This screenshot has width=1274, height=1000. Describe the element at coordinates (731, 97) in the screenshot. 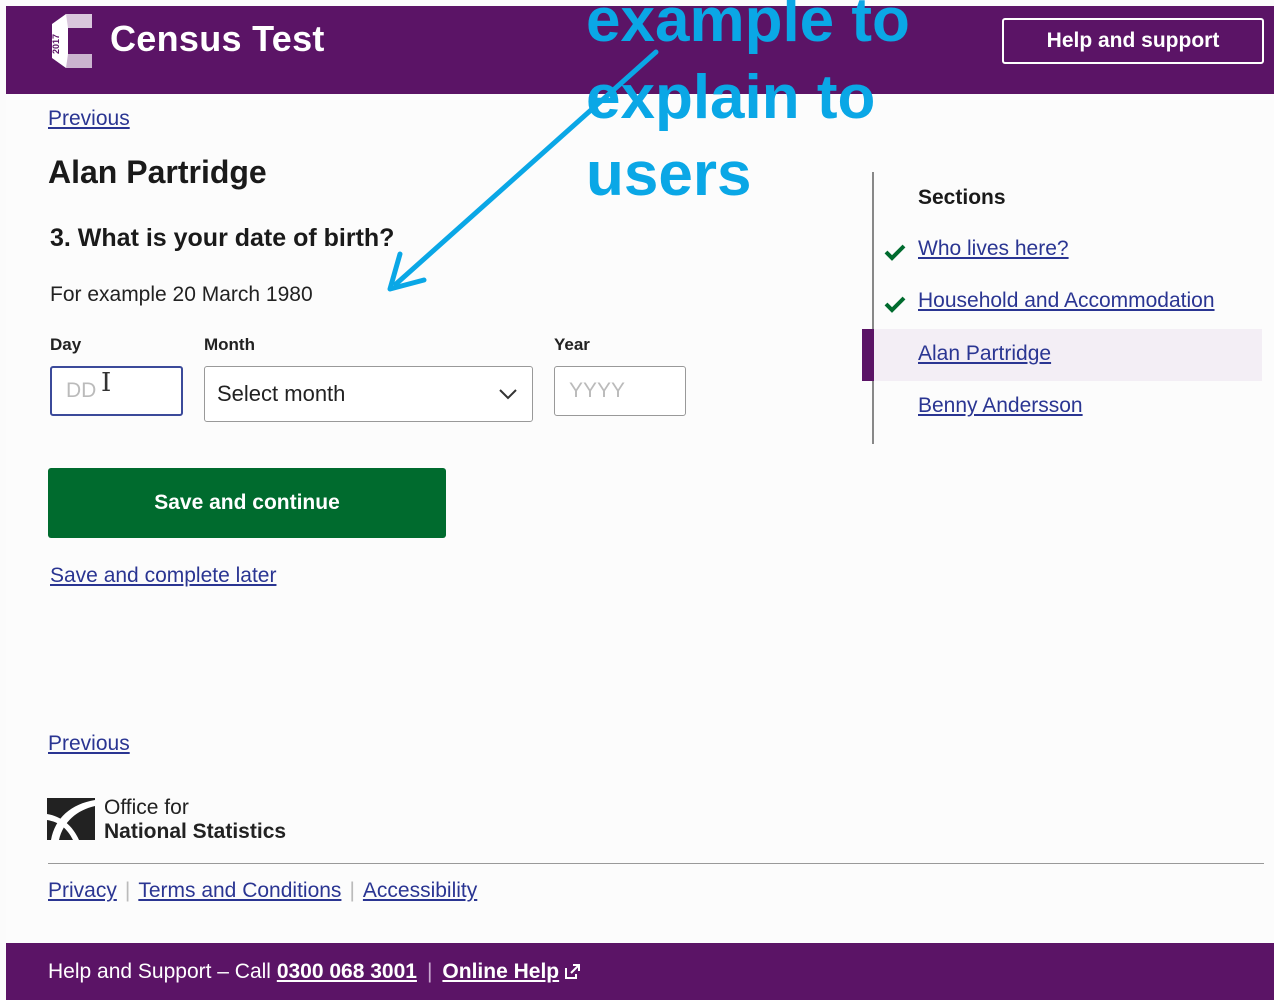

I see `annotation-line-2: explain to` at that location.